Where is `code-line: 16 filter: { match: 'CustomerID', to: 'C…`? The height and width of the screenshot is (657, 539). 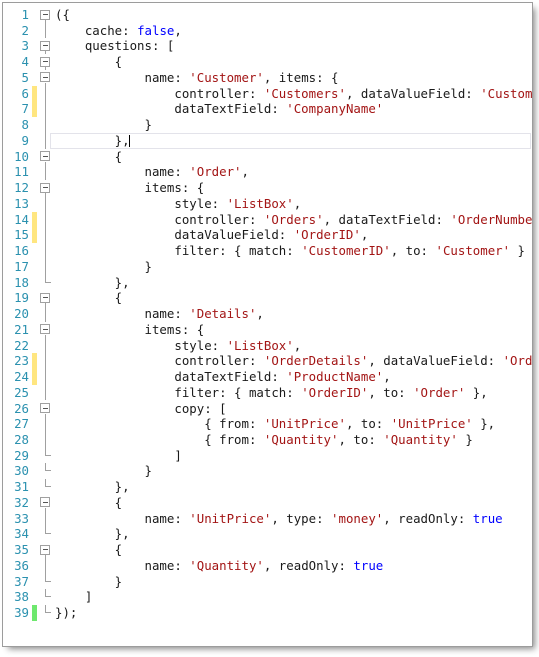
code-line: 16 filter: { match: 'CustomerID', to: 'C… is located at coordinates (267, 251).